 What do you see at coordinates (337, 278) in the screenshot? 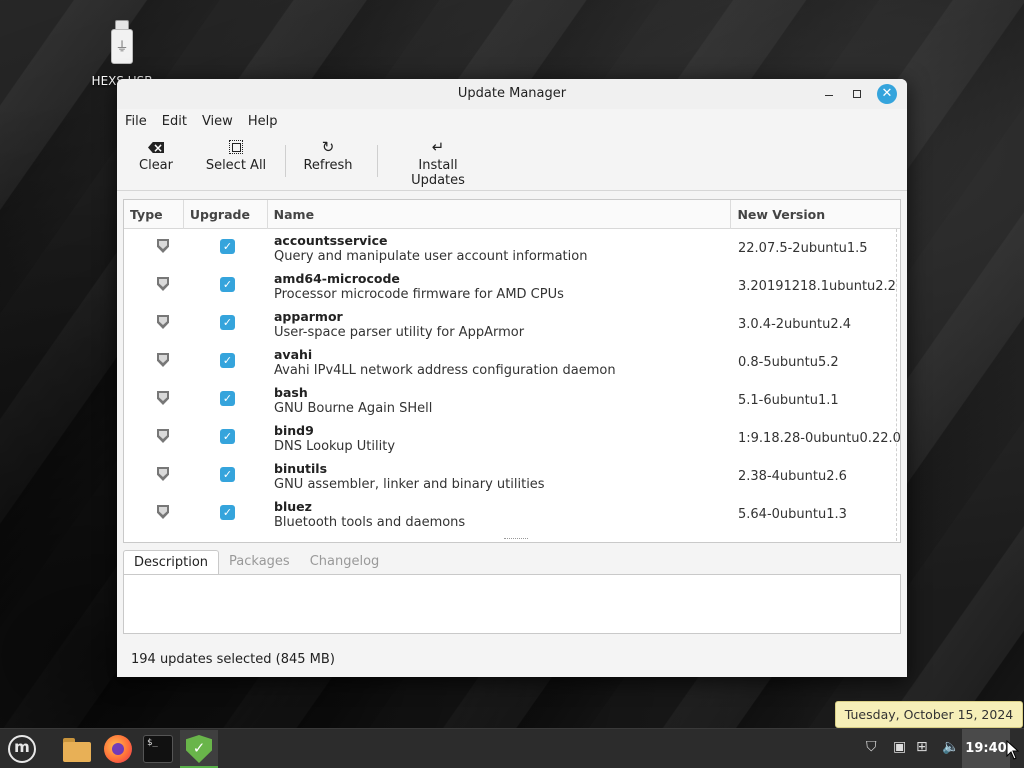
I see `package-name: amd64-microcode` at bounding box center [337, 278].